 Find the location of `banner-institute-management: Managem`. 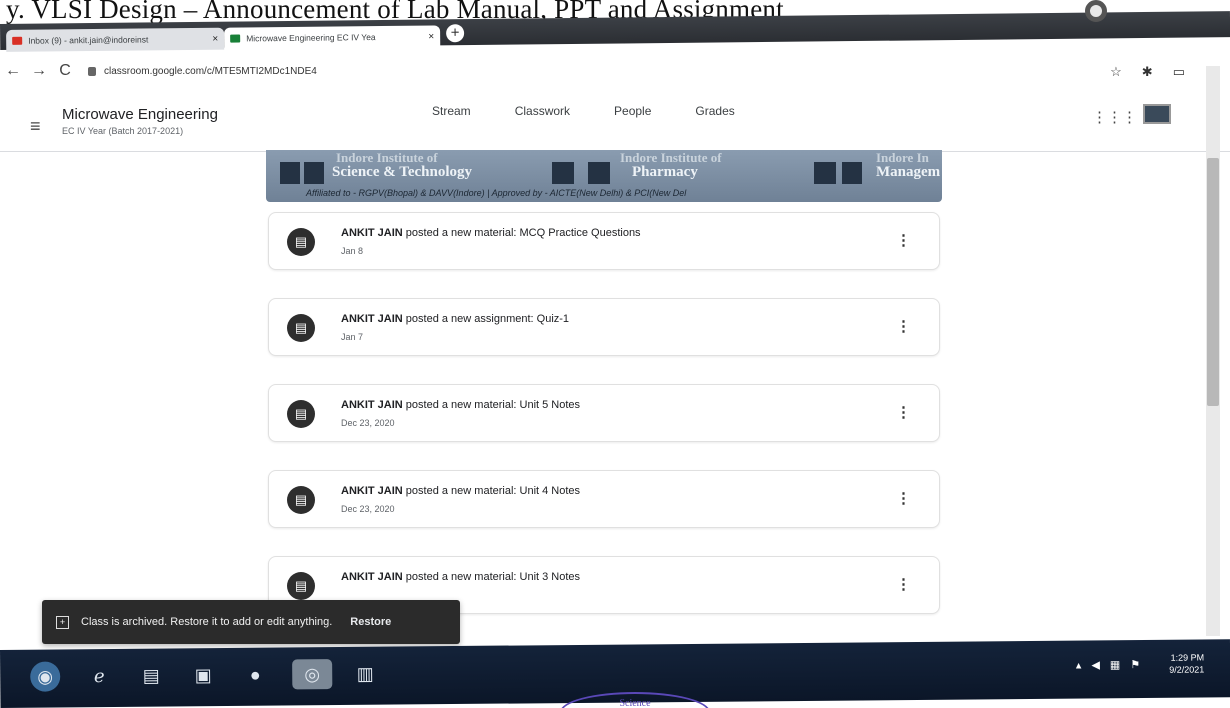

banner-institute-management: Managem is located at coordinates (908, 172).